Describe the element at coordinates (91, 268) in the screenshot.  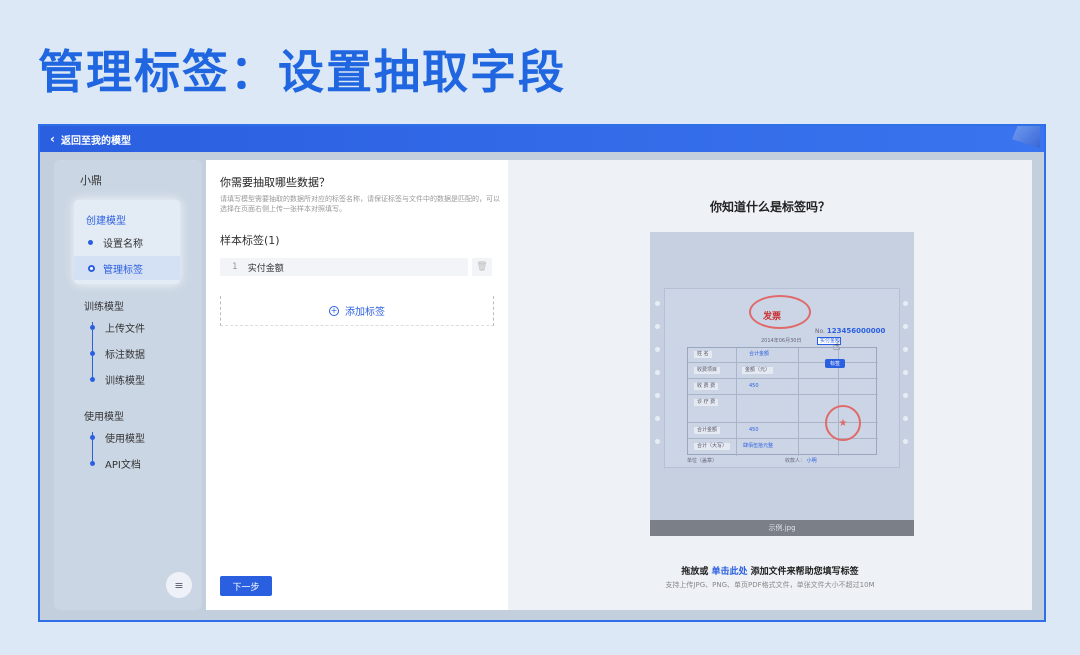
I see `active-step-dot-icon` at that location.